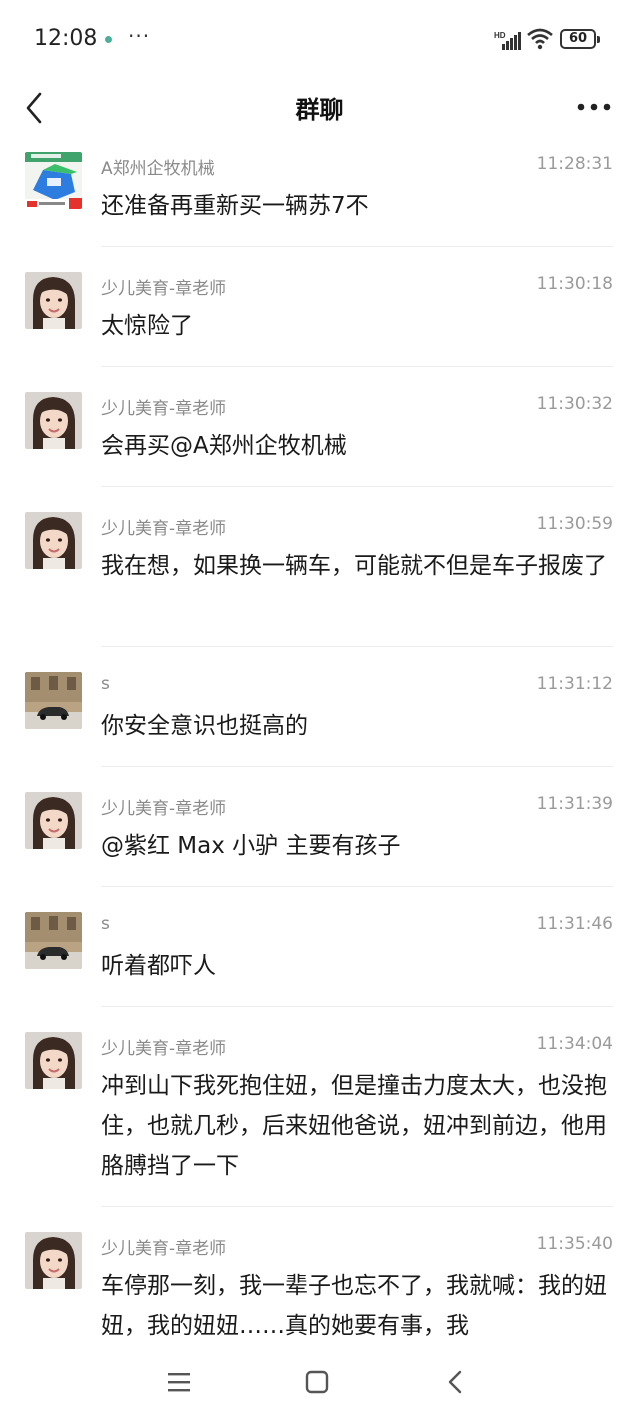 The height and width of the screenshot is (1421, 639). I want to click on message-time: 11:31:12, so click(574, 684).